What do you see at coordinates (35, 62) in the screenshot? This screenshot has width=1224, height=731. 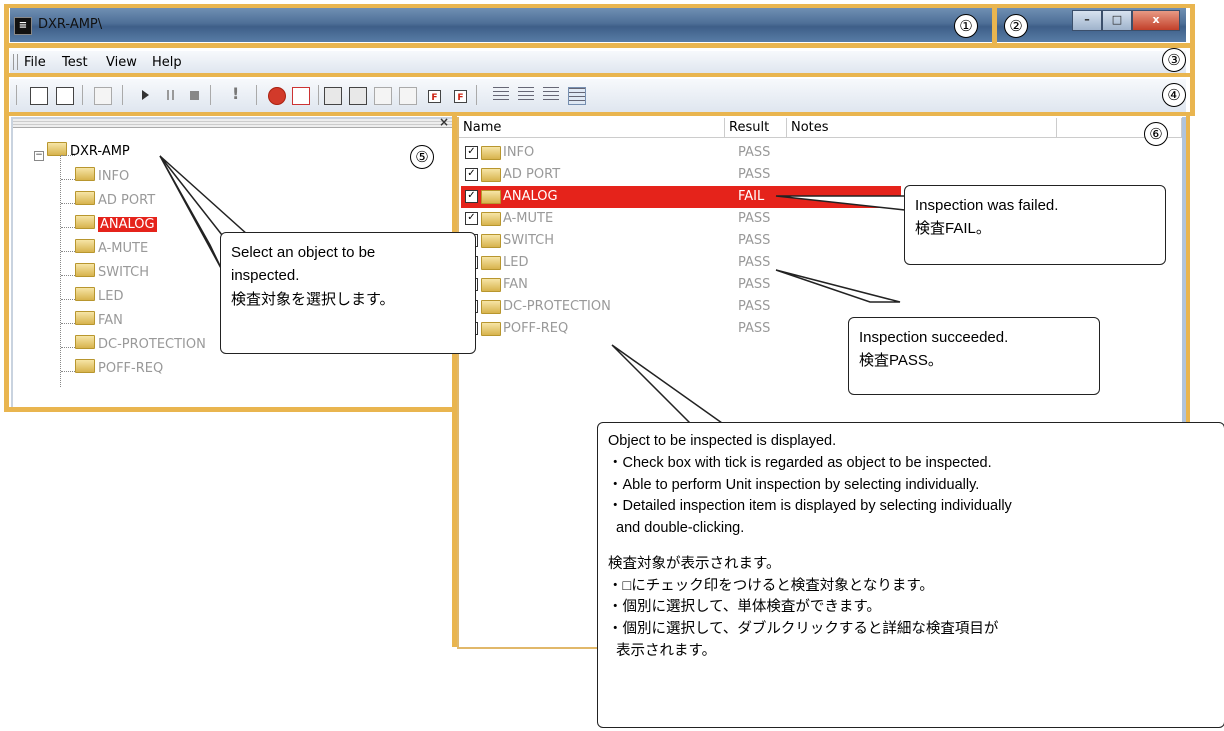 I see `menu-file: File` at bounding box center [35, 62].